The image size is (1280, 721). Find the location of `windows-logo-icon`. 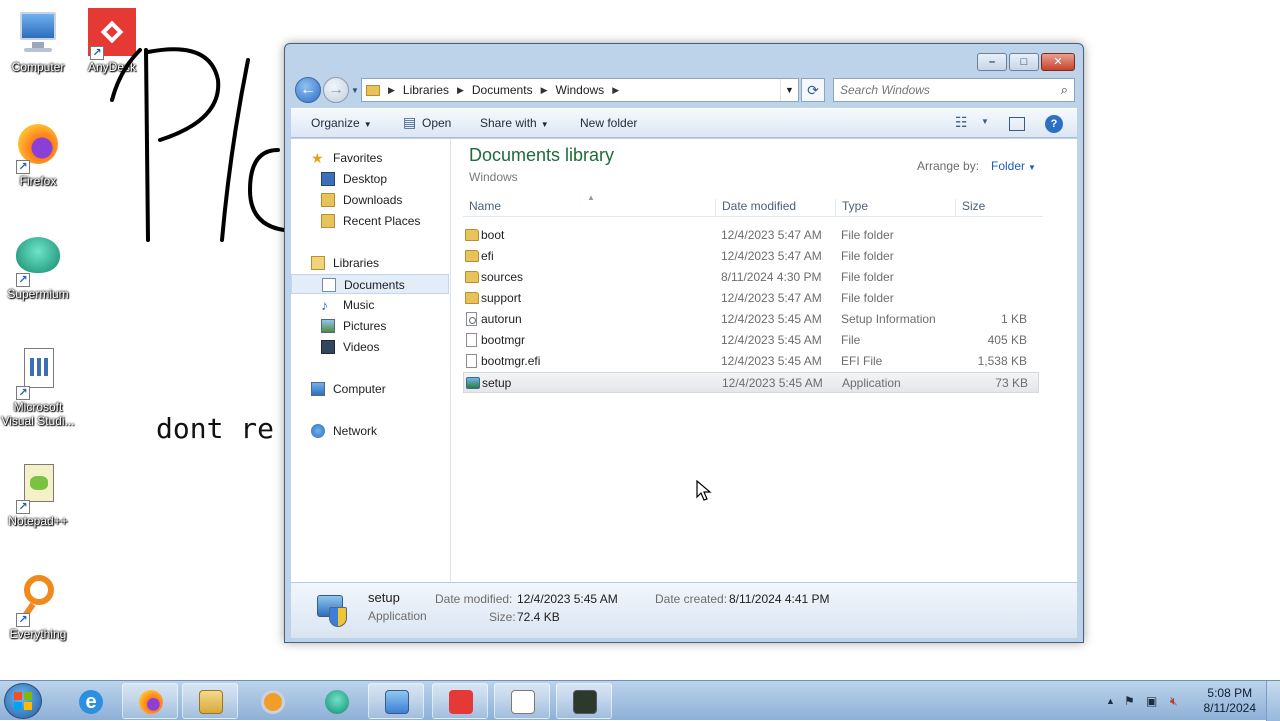

windows-logo-icon is located at coordinates (23, 701).